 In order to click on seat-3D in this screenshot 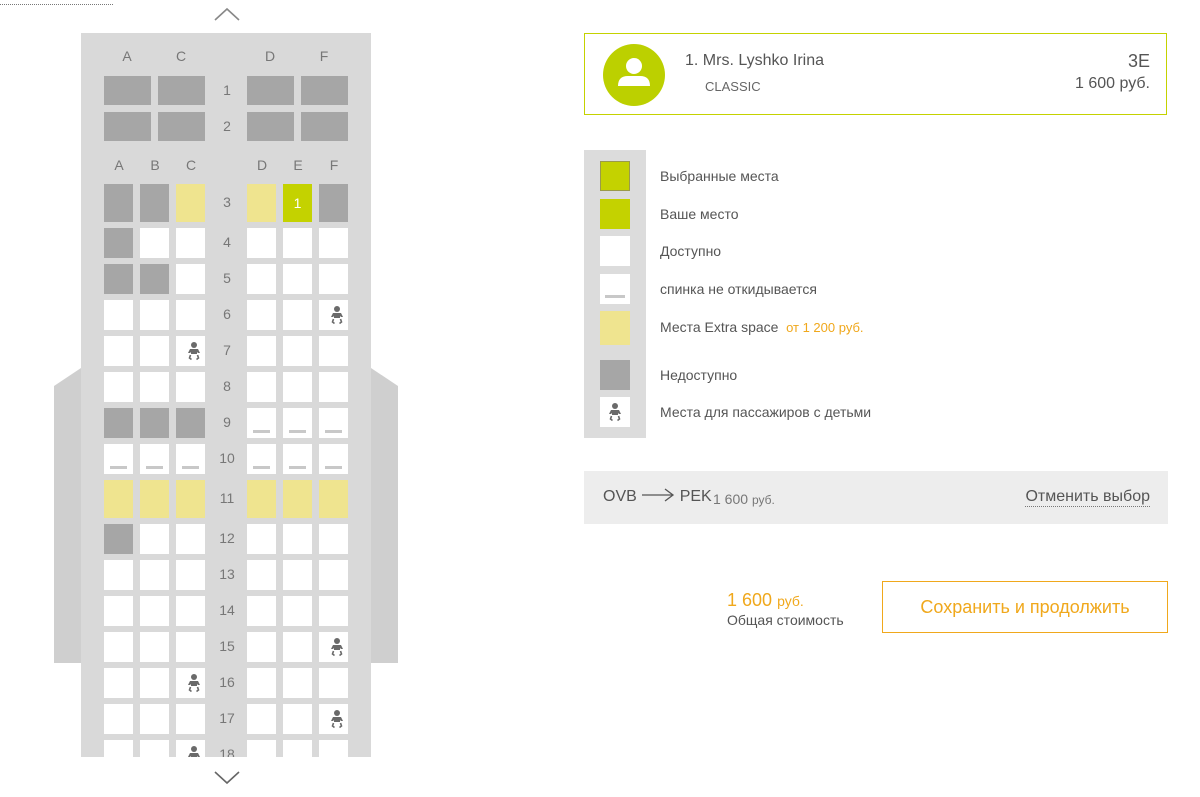, I will do `click(261, 203)`.